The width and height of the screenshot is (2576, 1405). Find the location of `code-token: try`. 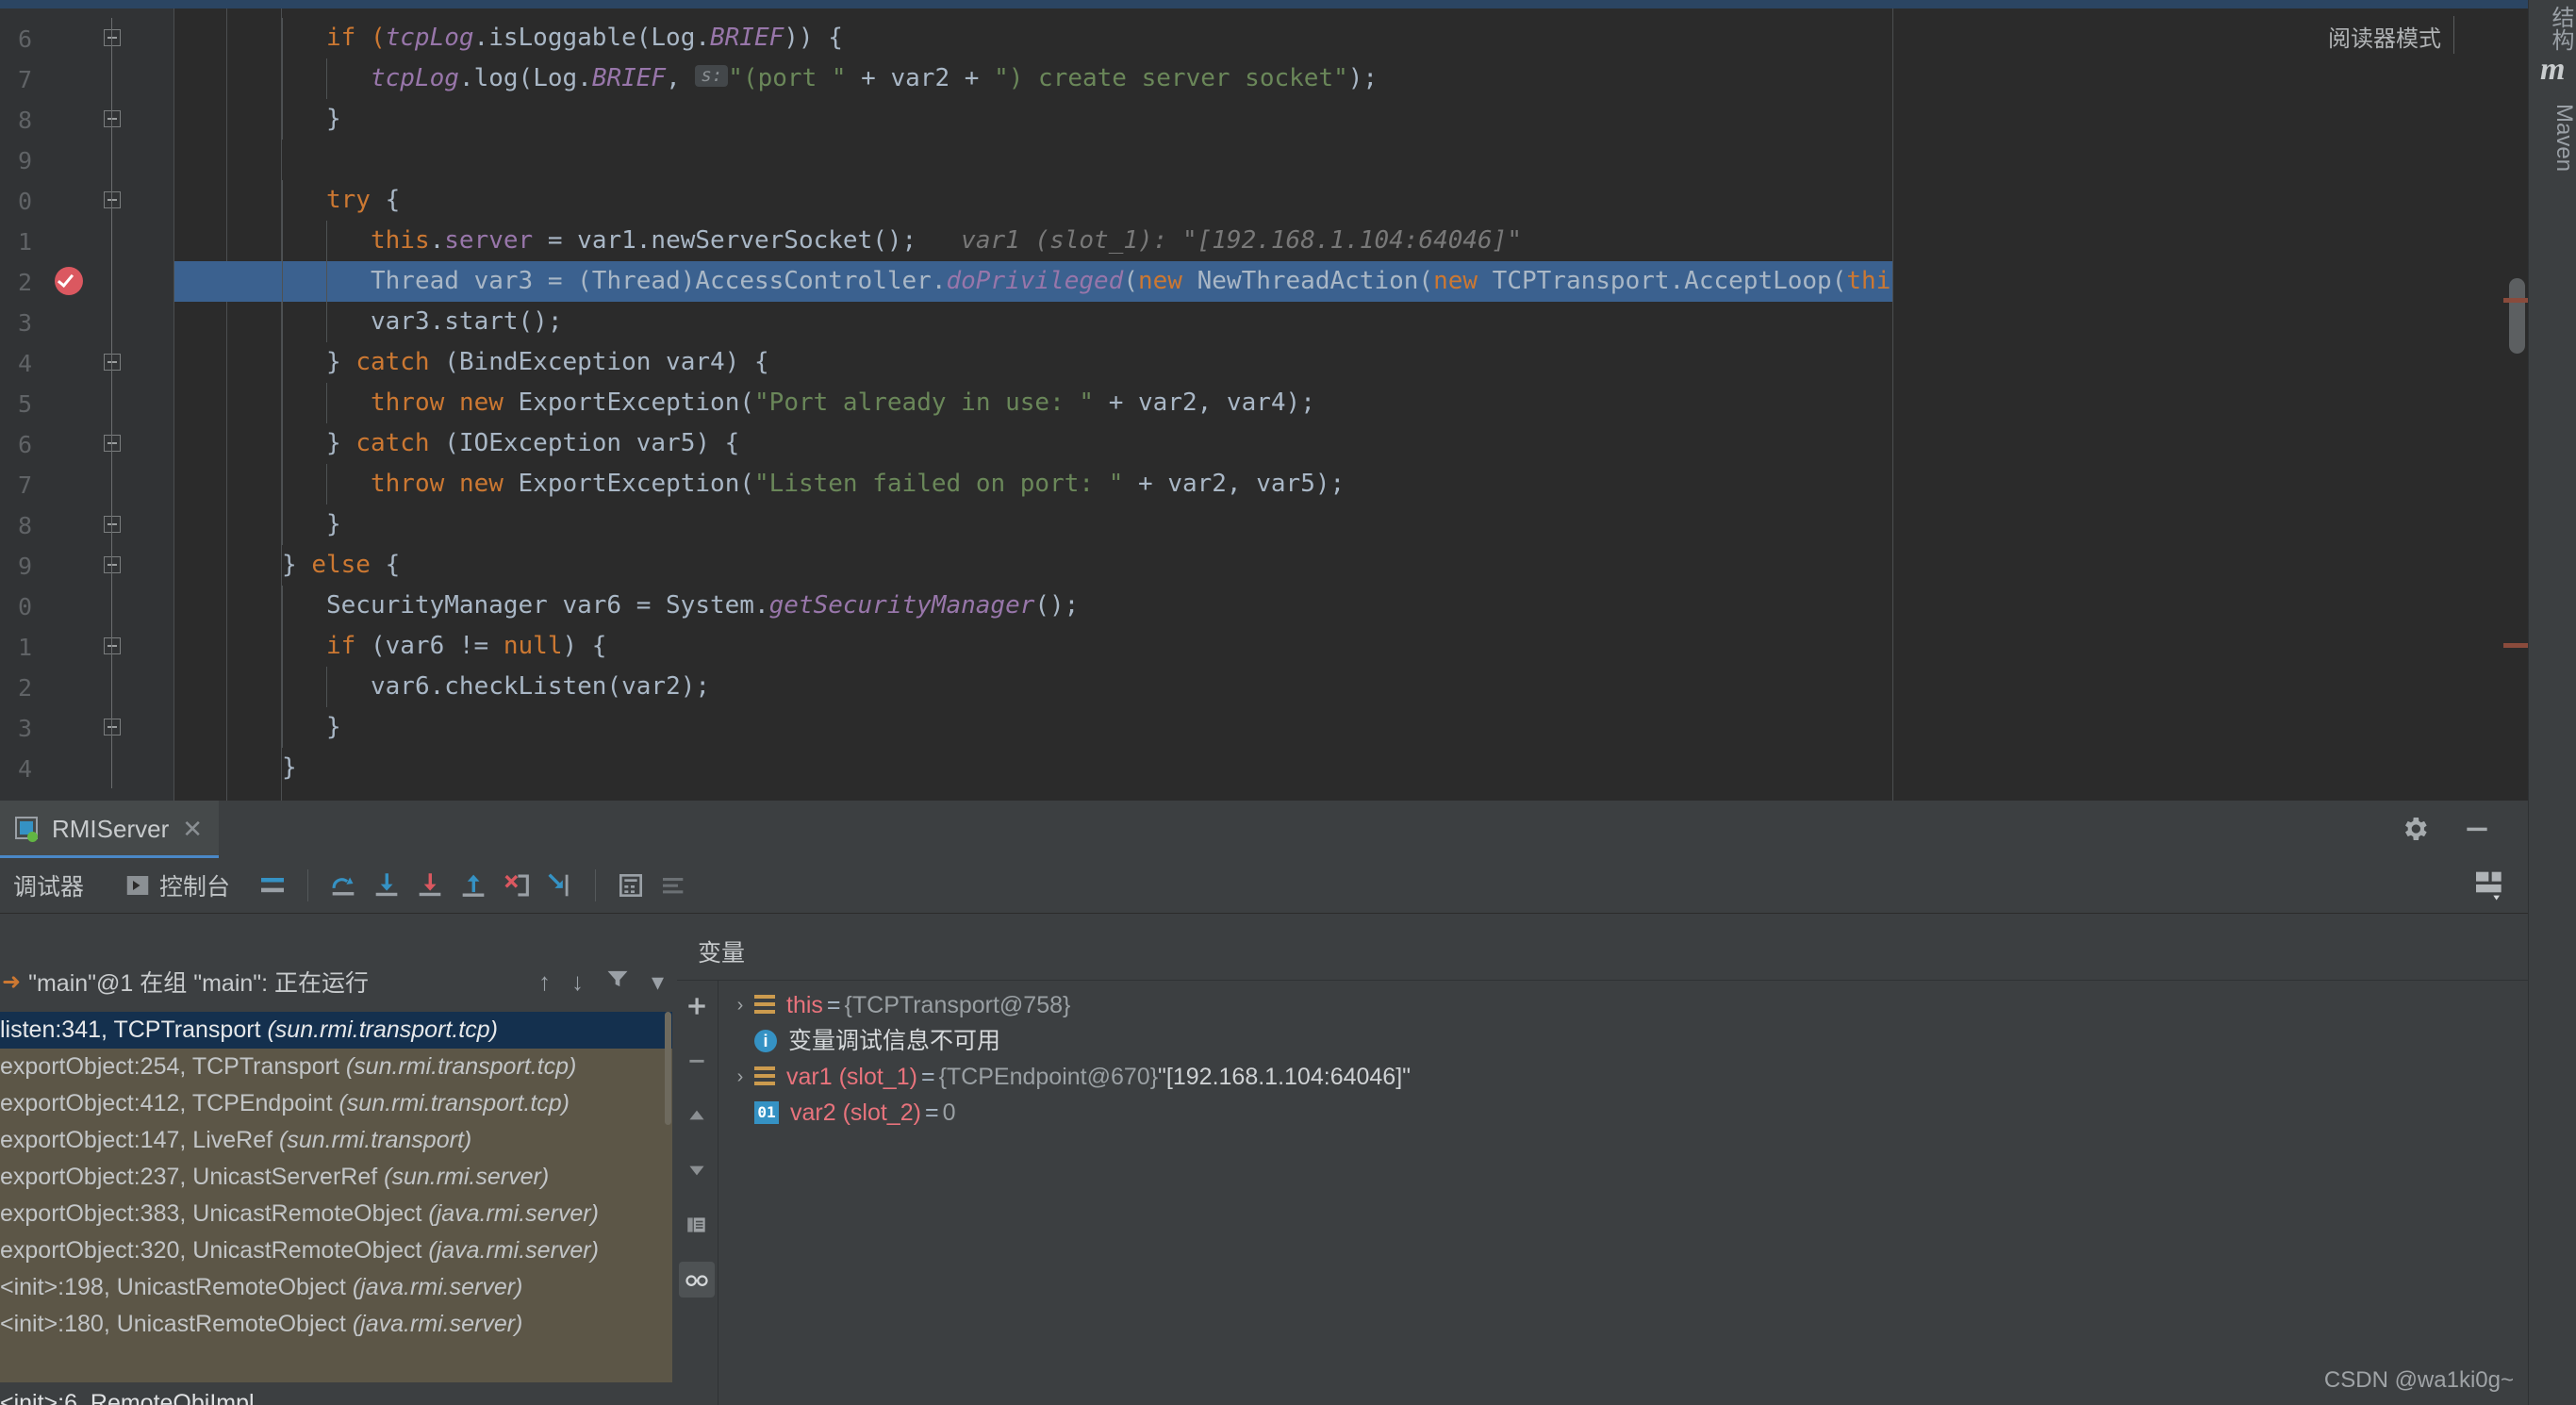

code-token: try is located at coordinates (348, 200).